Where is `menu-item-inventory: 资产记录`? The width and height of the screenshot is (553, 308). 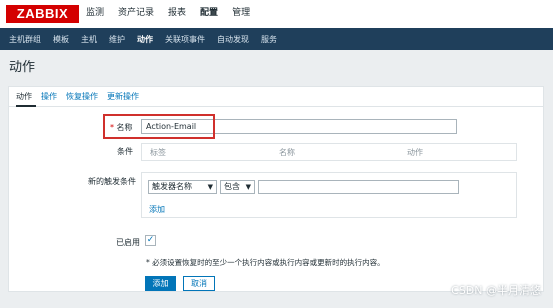 menu-item-inventory: 资产记录 is located at coordinates (136, 13).